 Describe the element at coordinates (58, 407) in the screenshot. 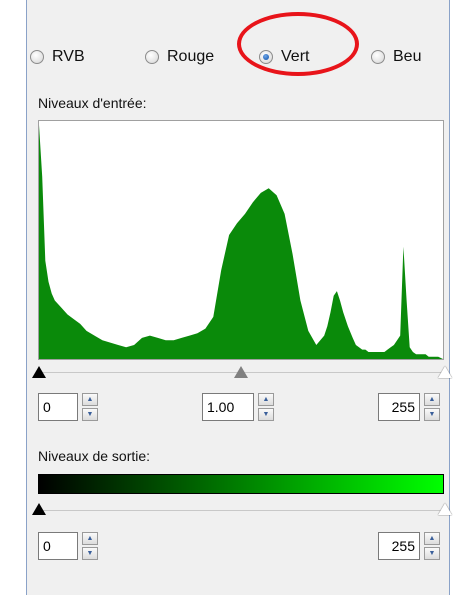

I see `input-black-field` at that location.